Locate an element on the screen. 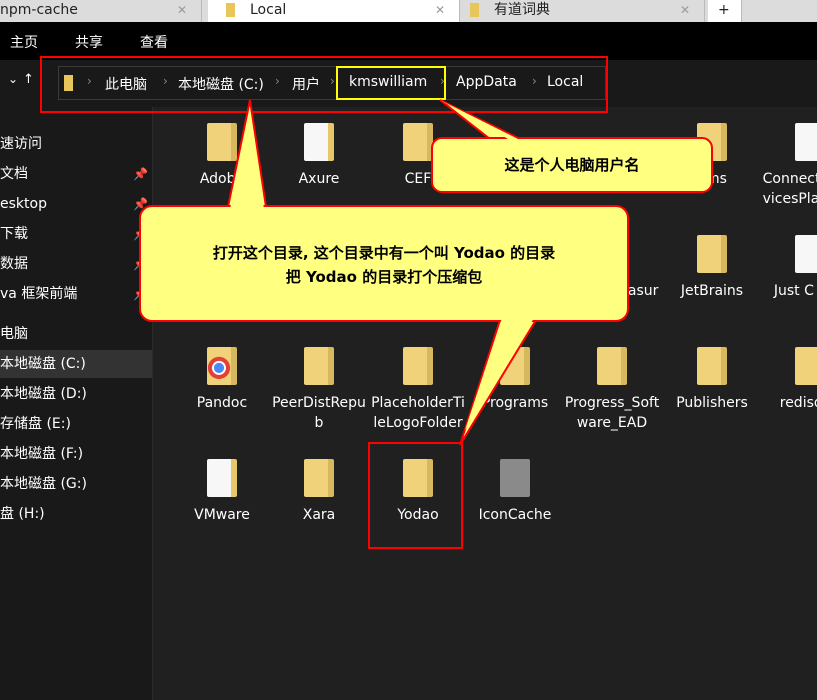 Image resolution: width=817 pixels, height=700 pixels. crumb-users: 用户 is located at coordinates (306, 84).